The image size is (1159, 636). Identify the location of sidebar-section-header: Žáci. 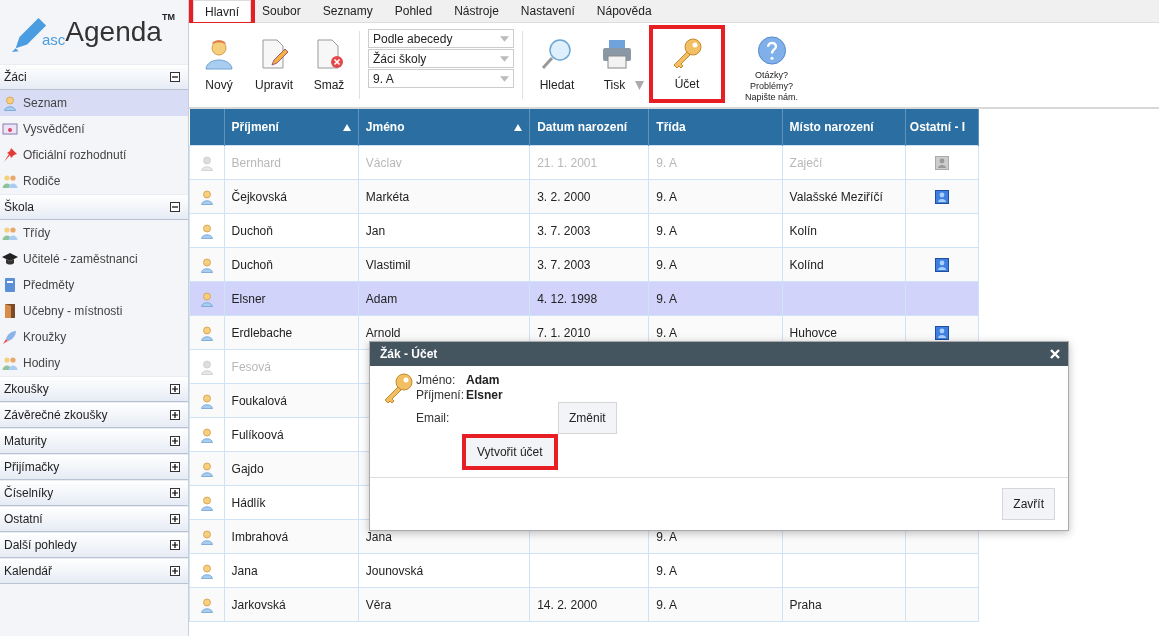
(94, 77).